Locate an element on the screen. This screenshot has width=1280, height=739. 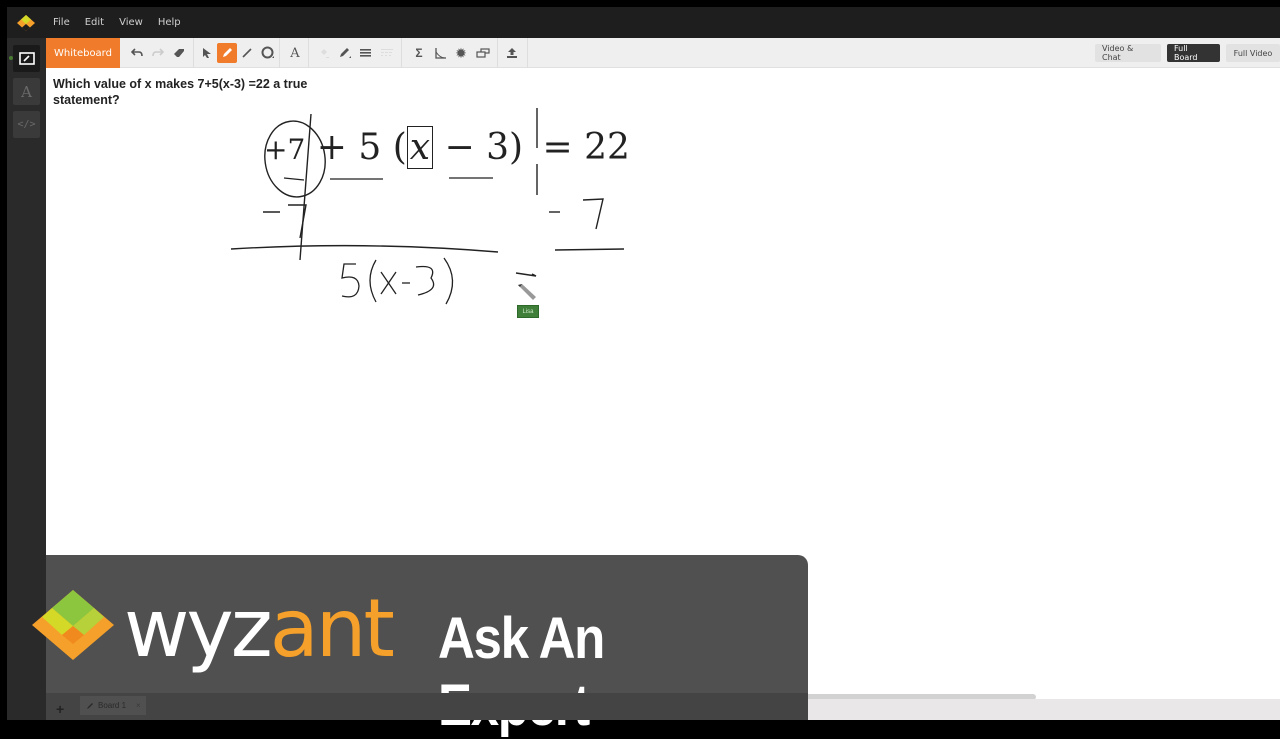
graph-button is located at coordinates (440, 53).